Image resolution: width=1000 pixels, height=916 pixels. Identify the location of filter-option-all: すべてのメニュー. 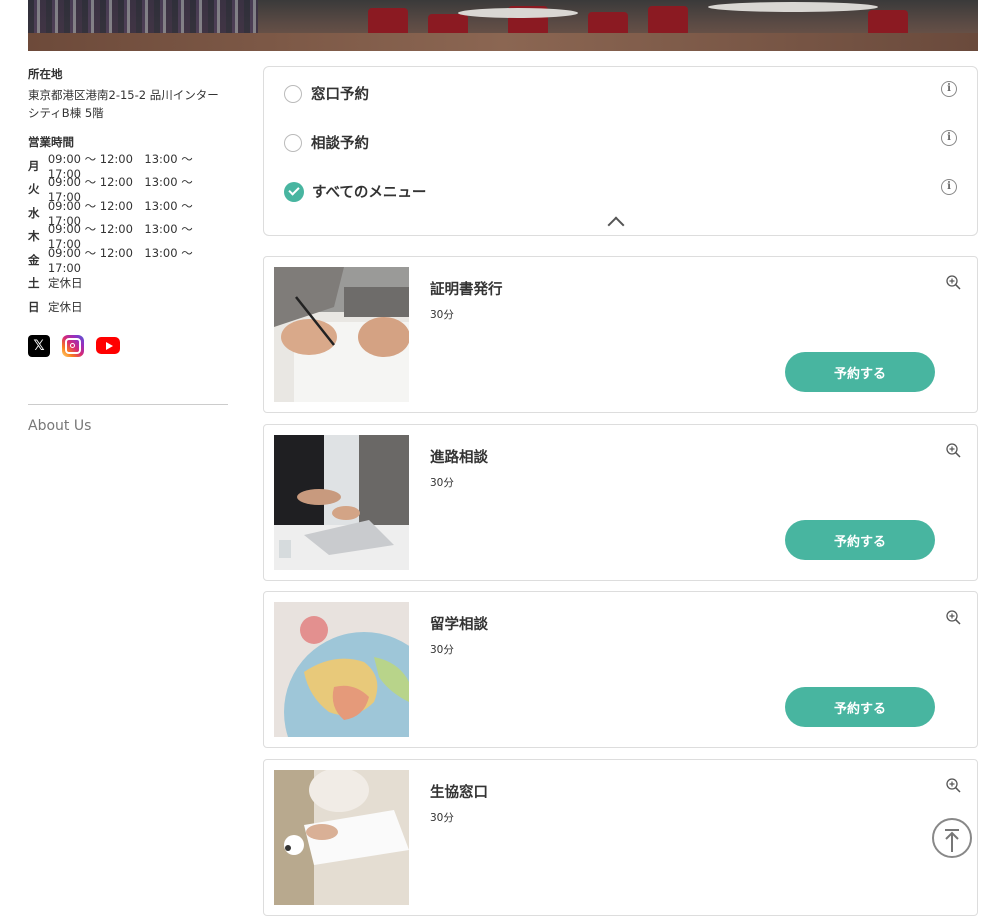
(355, 191).